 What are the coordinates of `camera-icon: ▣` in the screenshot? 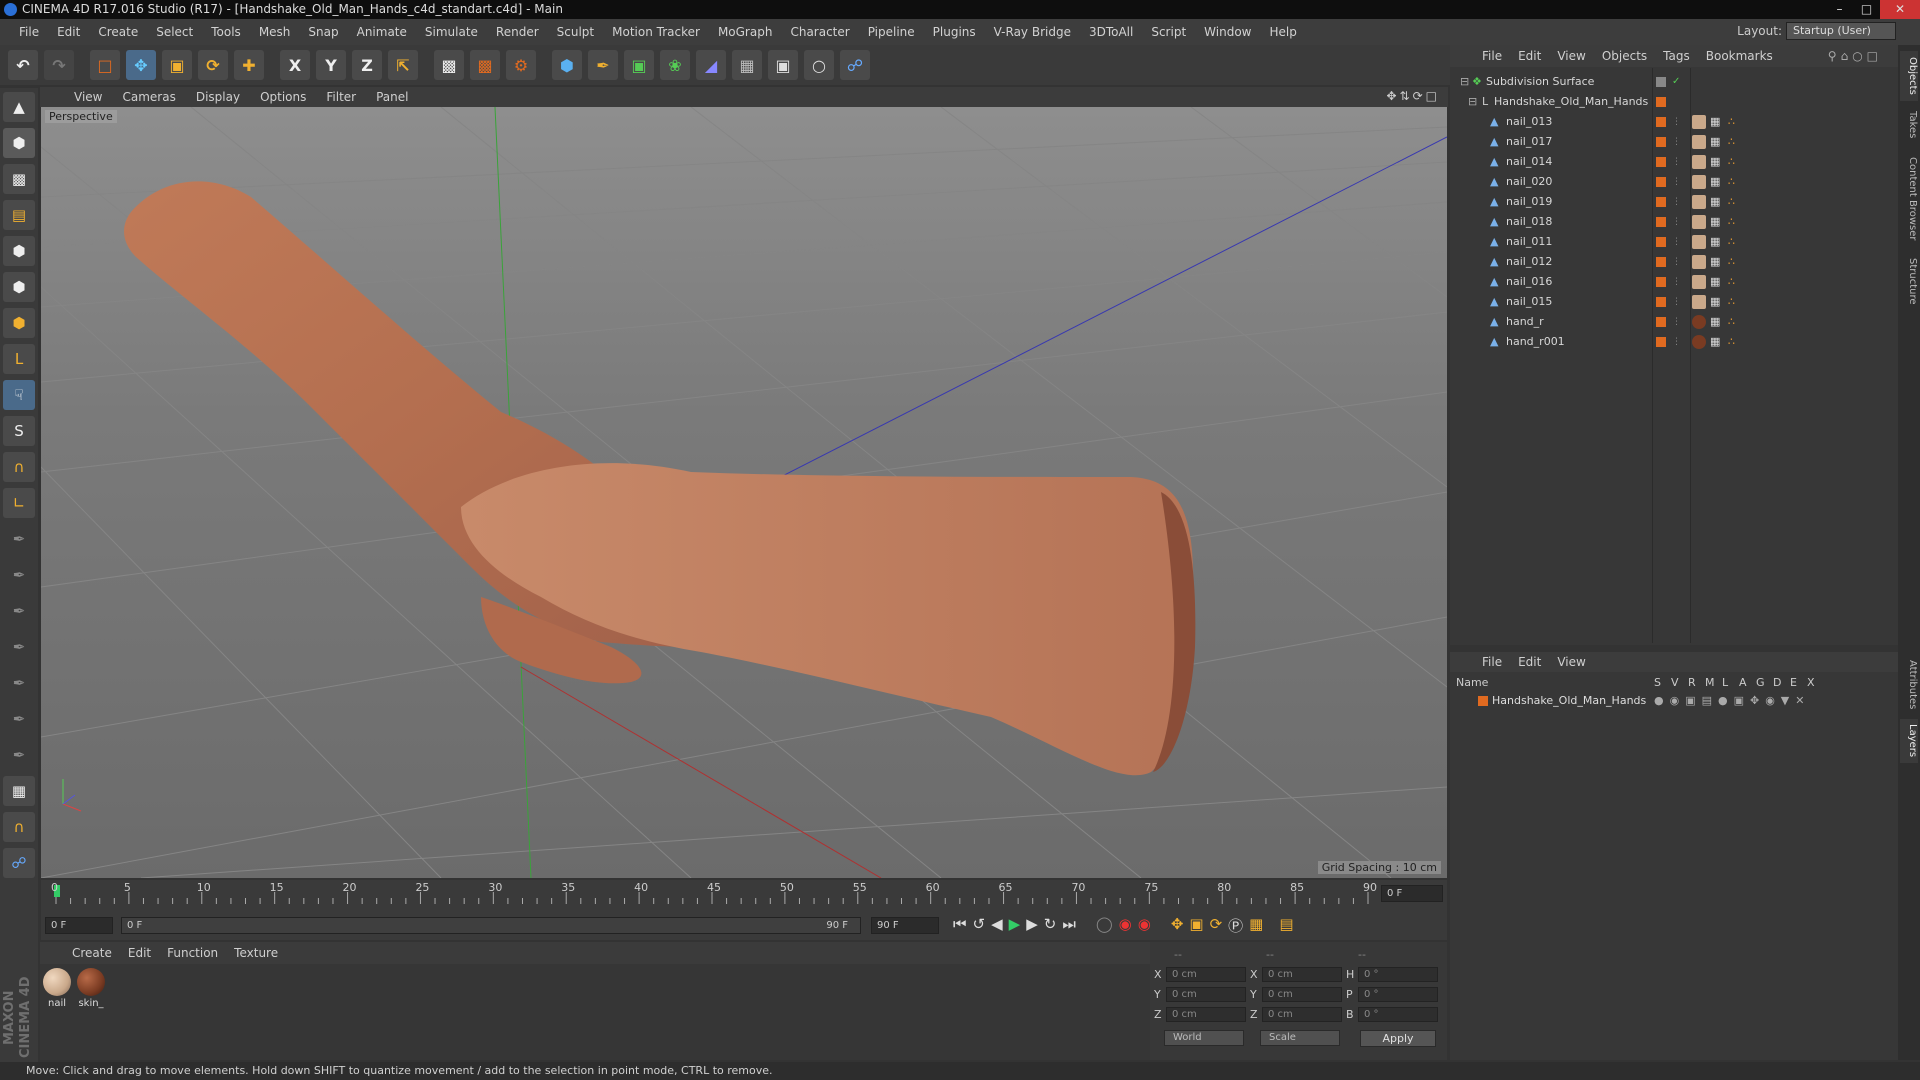 It's located at (783, 65).